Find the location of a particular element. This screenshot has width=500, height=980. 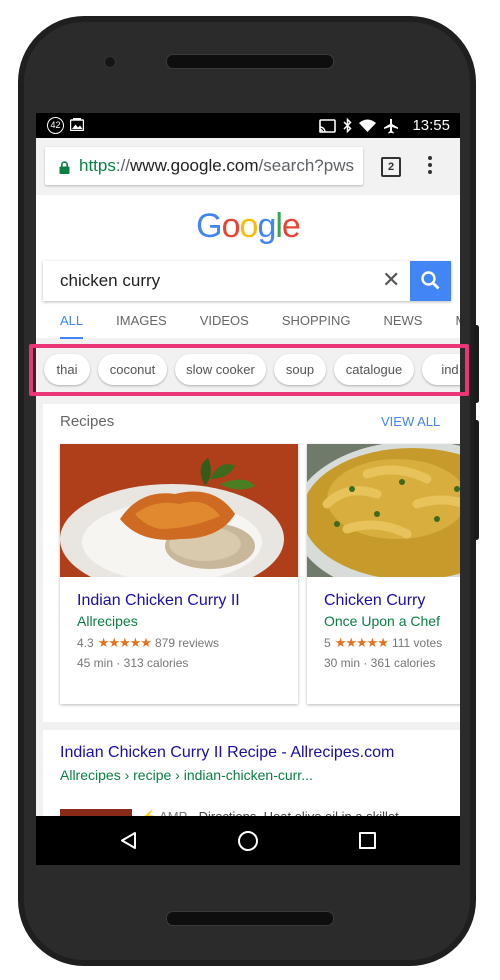

logo-letter: e is located at coordinates (291, 226).